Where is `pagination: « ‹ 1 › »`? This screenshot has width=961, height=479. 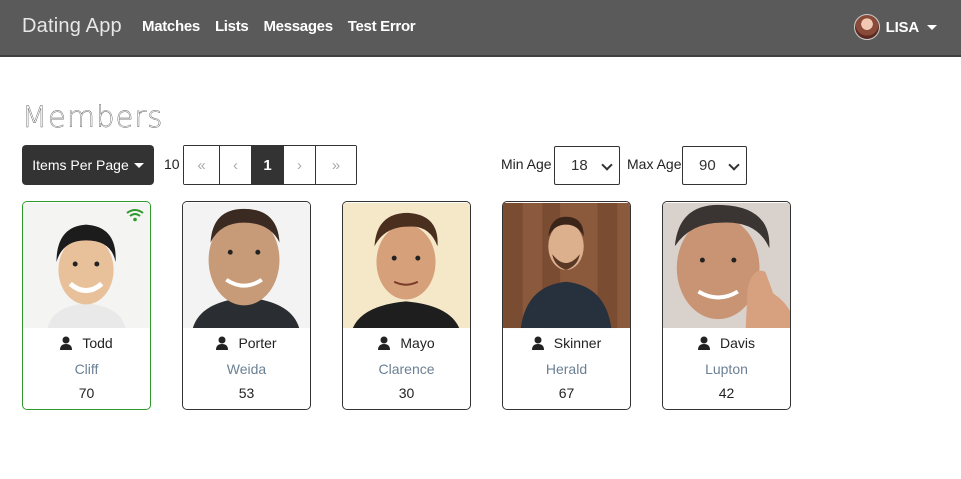
pagination: « ‹ 1 › » is located at coordinates (270, 165).